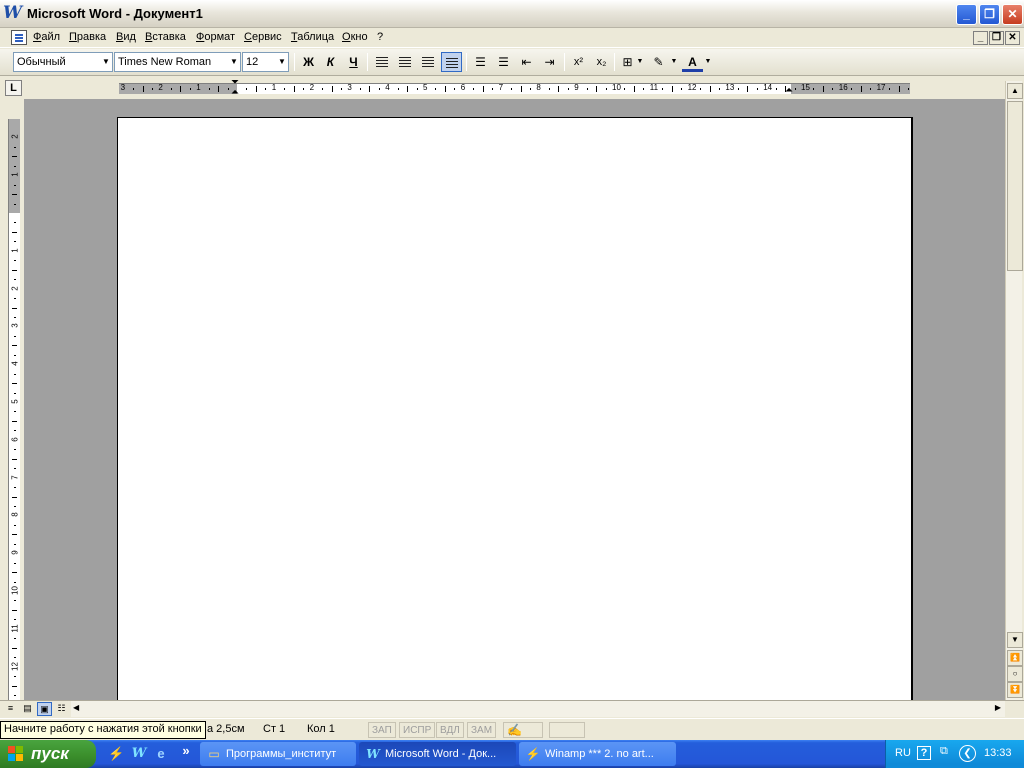  What do you see at coordinates (14, 410) in the screenshot?
I see `vertical-ruler: 2 1 1 2 3 4 5 6 7 8 9 10 11 12` at bounding box center [14, 410].